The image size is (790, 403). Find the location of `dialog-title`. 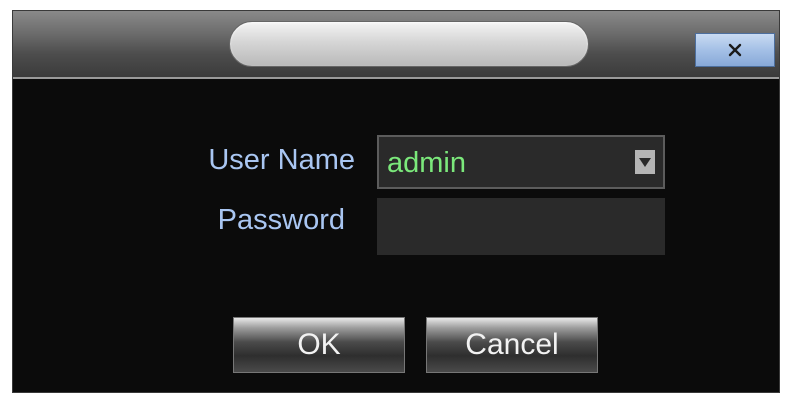

dialog-title is located at coordinates (409, 44).